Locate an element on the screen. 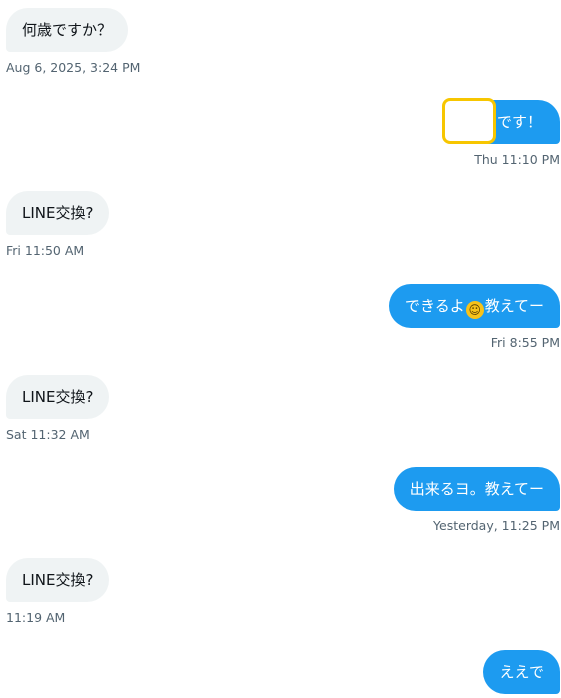  message-text: ええで is located at coordinates (521, 672).